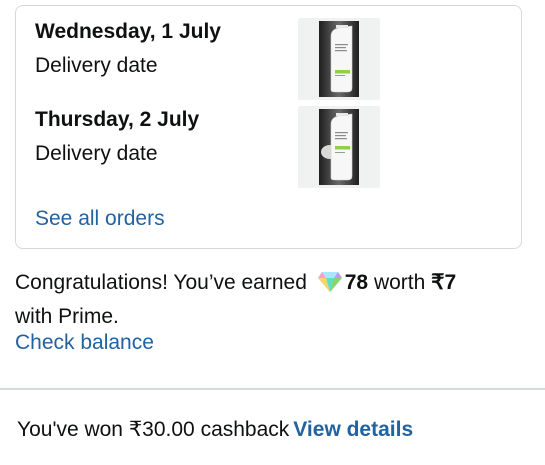 The image size is (545, 465). Describe the element at coordinates (117, 119) in the screenshot. I see `delivery-date: Thursday, 2 July` at that location.